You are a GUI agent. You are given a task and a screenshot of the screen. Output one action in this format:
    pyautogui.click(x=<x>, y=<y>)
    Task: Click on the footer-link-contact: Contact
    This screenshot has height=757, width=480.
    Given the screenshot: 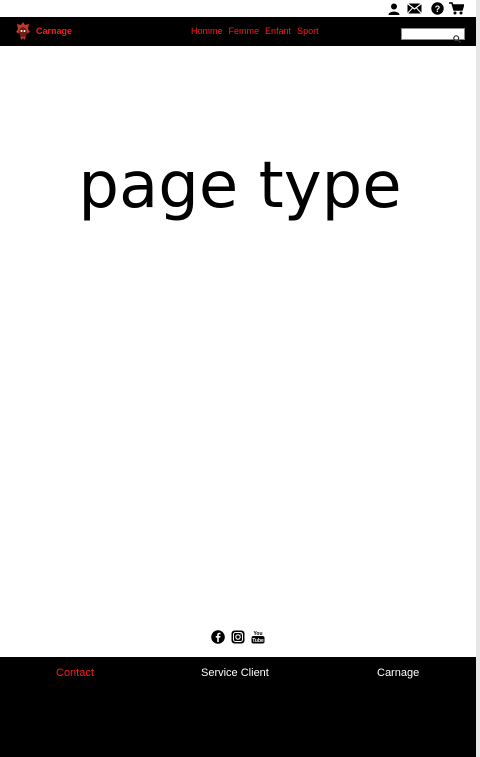 What is the action you would take?
    pyautogui.click(x=75, y=673)
    